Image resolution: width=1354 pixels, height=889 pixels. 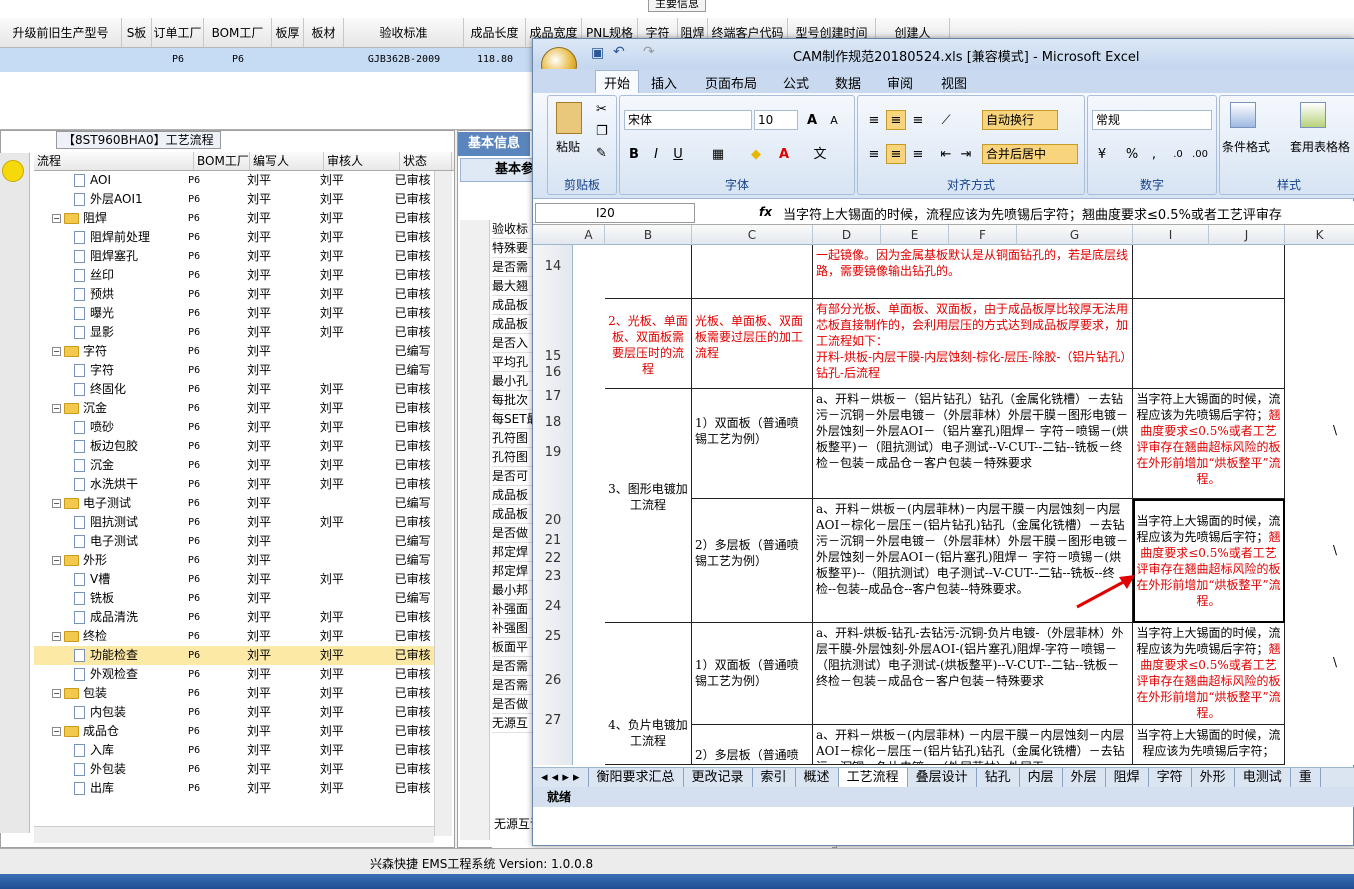 What do you see at coordinates (1209, 745) in the screenshot?
I see `cell-i27: 当字符上大锡面的时候，流程应该为先喷锡后字符；` at bounding box center [1209, 745].